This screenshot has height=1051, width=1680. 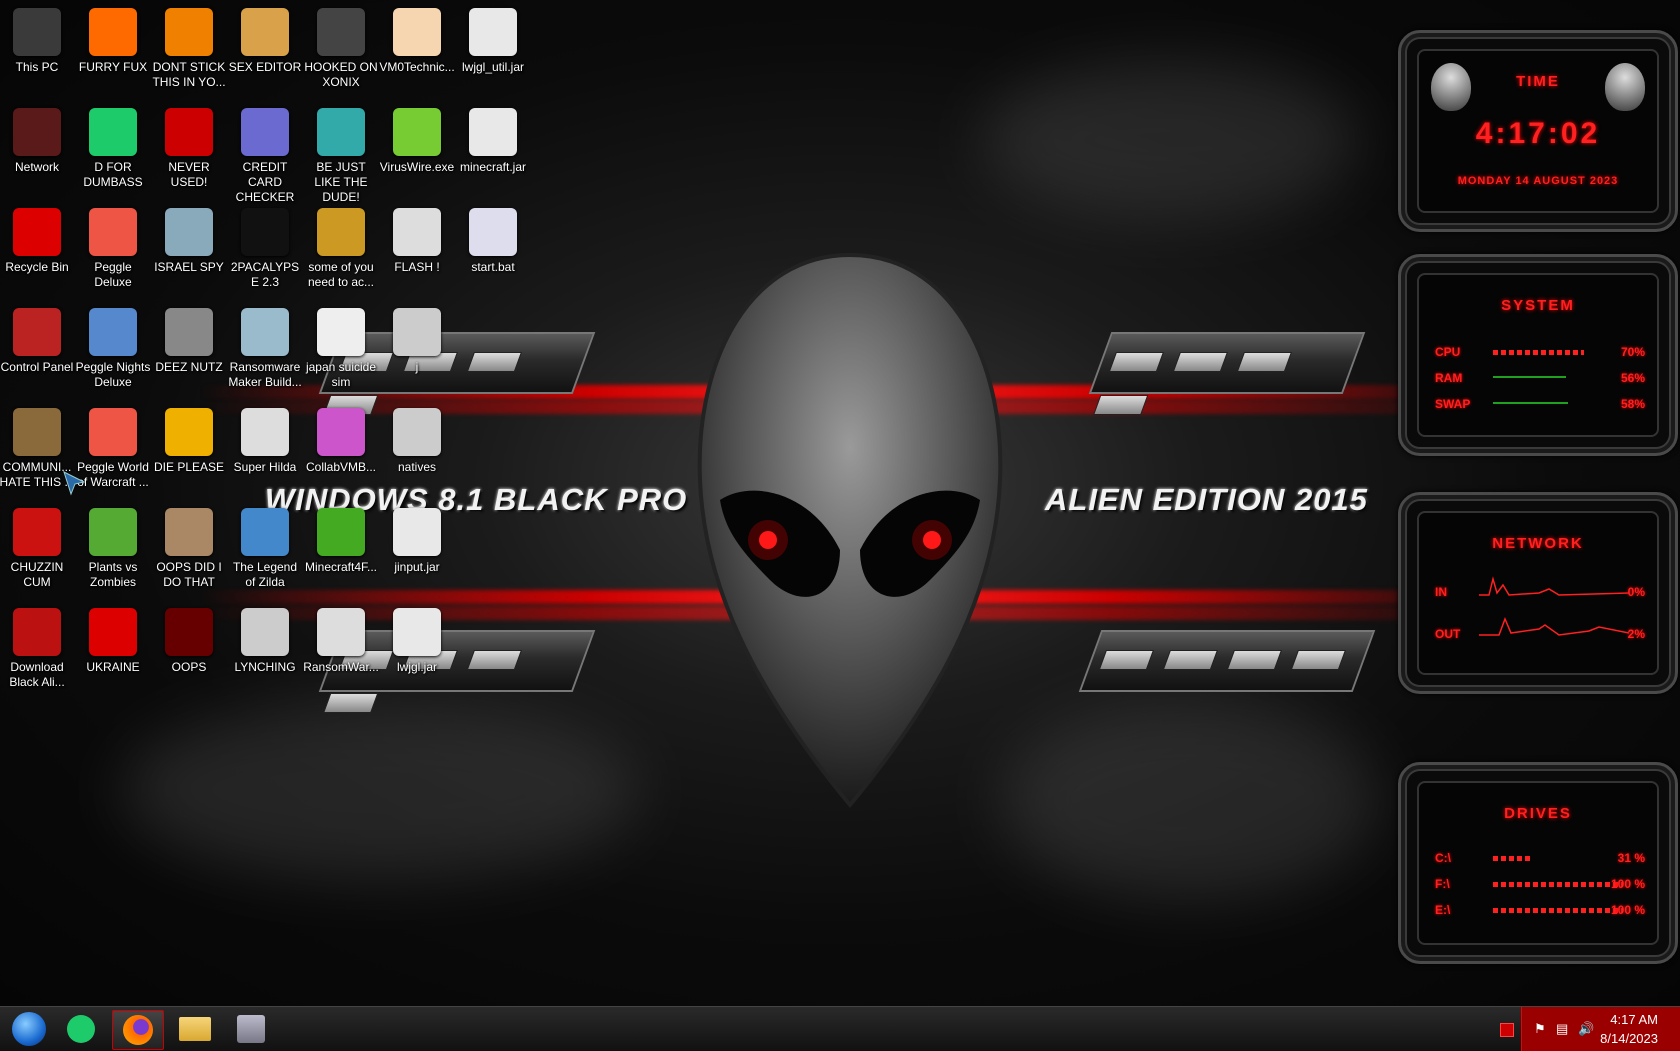 What do you see at coordinates (1634, 1019) in the screenshot?
I see `taskbar-clock-time: 4:17 AM` at bounding box center [1634, 1019].